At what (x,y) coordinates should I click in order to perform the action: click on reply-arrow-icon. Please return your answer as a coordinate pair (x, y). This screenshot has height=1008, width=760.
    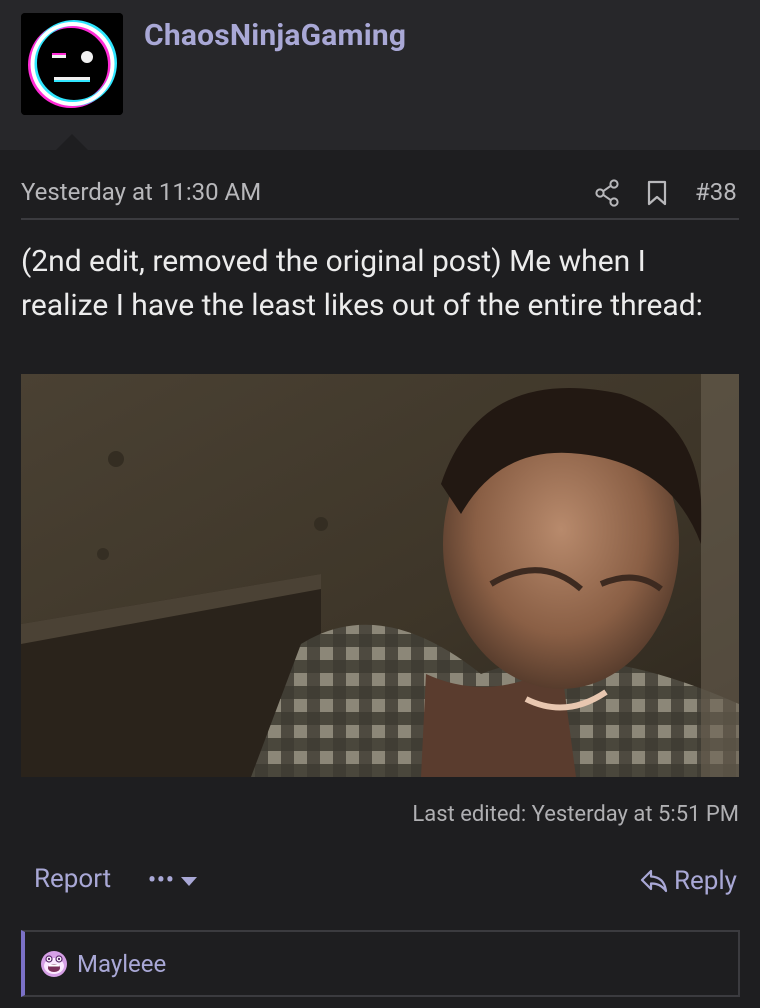
    Looking at the image, I should click on (654, 881).